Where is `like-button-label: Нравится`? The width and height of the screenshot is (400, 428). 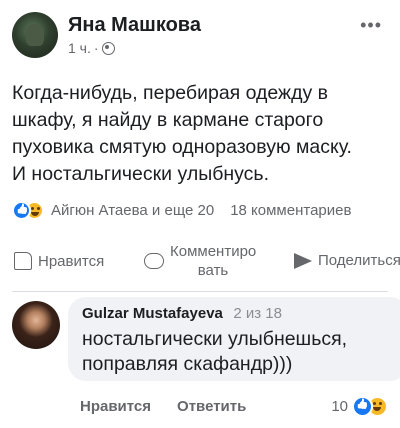
like-button-label: Нравится is located at coordinates (71, 261).